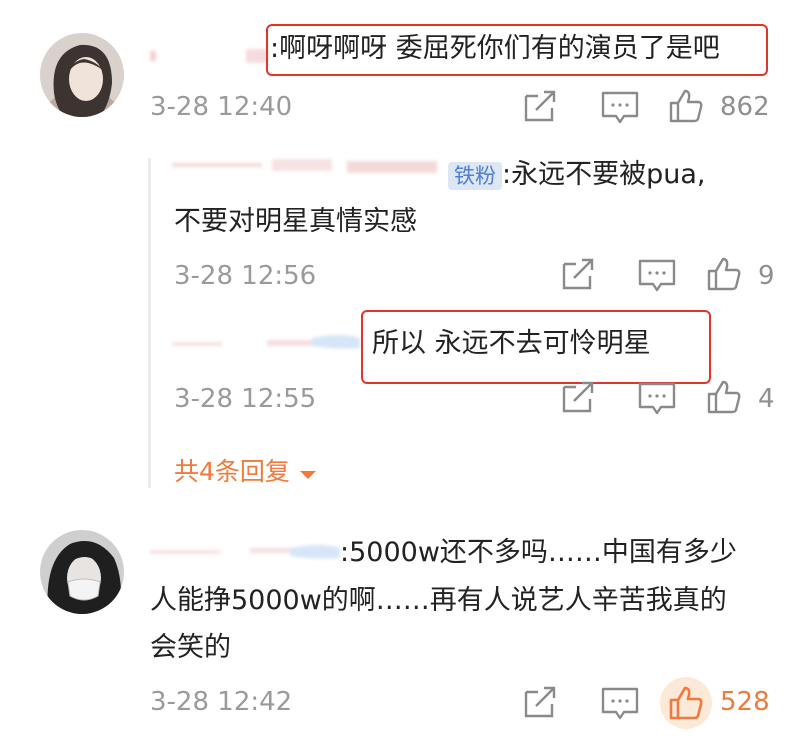 Image resolution: width=800 pixels, height=739 pixels. I want to click on reply-thread-line, so click(149, 323).